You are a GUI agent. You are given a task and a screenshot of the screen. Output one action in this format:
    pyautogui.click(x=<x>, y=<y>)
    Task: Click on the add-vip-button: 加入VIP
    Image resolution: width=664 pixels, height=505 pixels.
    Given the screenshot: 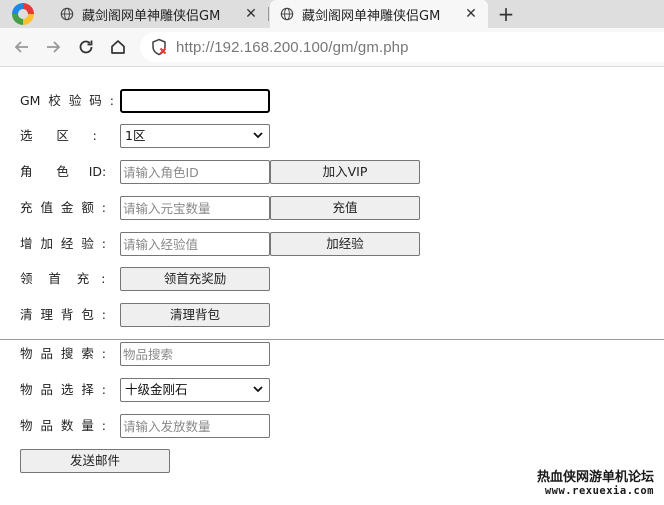 What is the action you would take?
    pyautogui.click(x=345, y=172)
    